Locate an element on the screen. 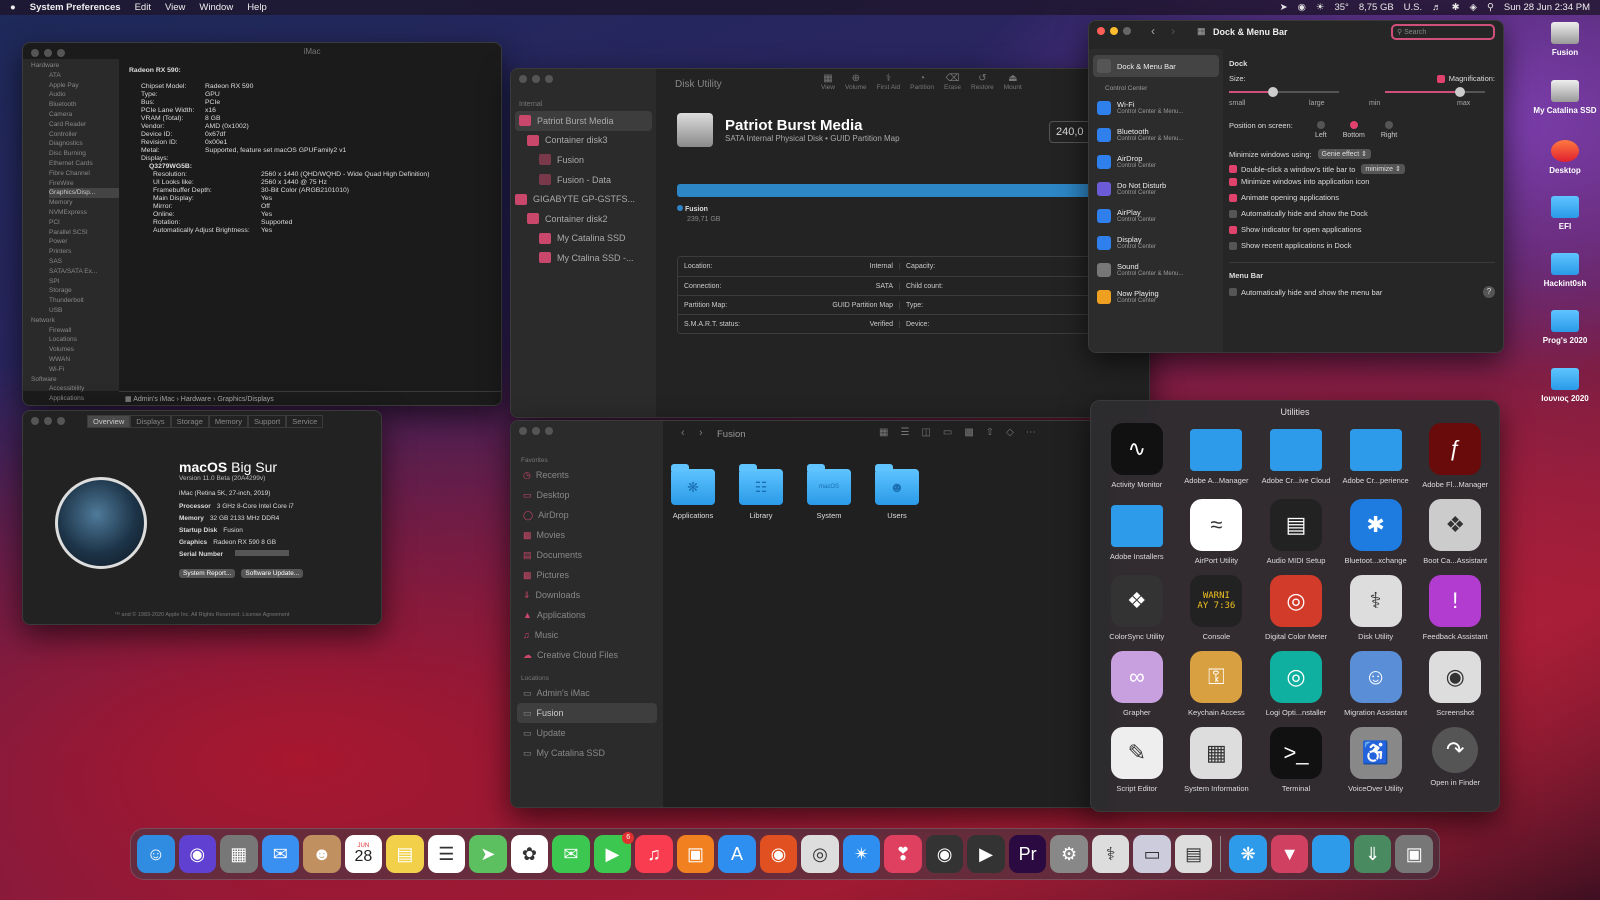 This screenshot has height=900, width=1600. app-adobe-a-manager: Adobe A...Manager is located at coordinates (1217, 456).